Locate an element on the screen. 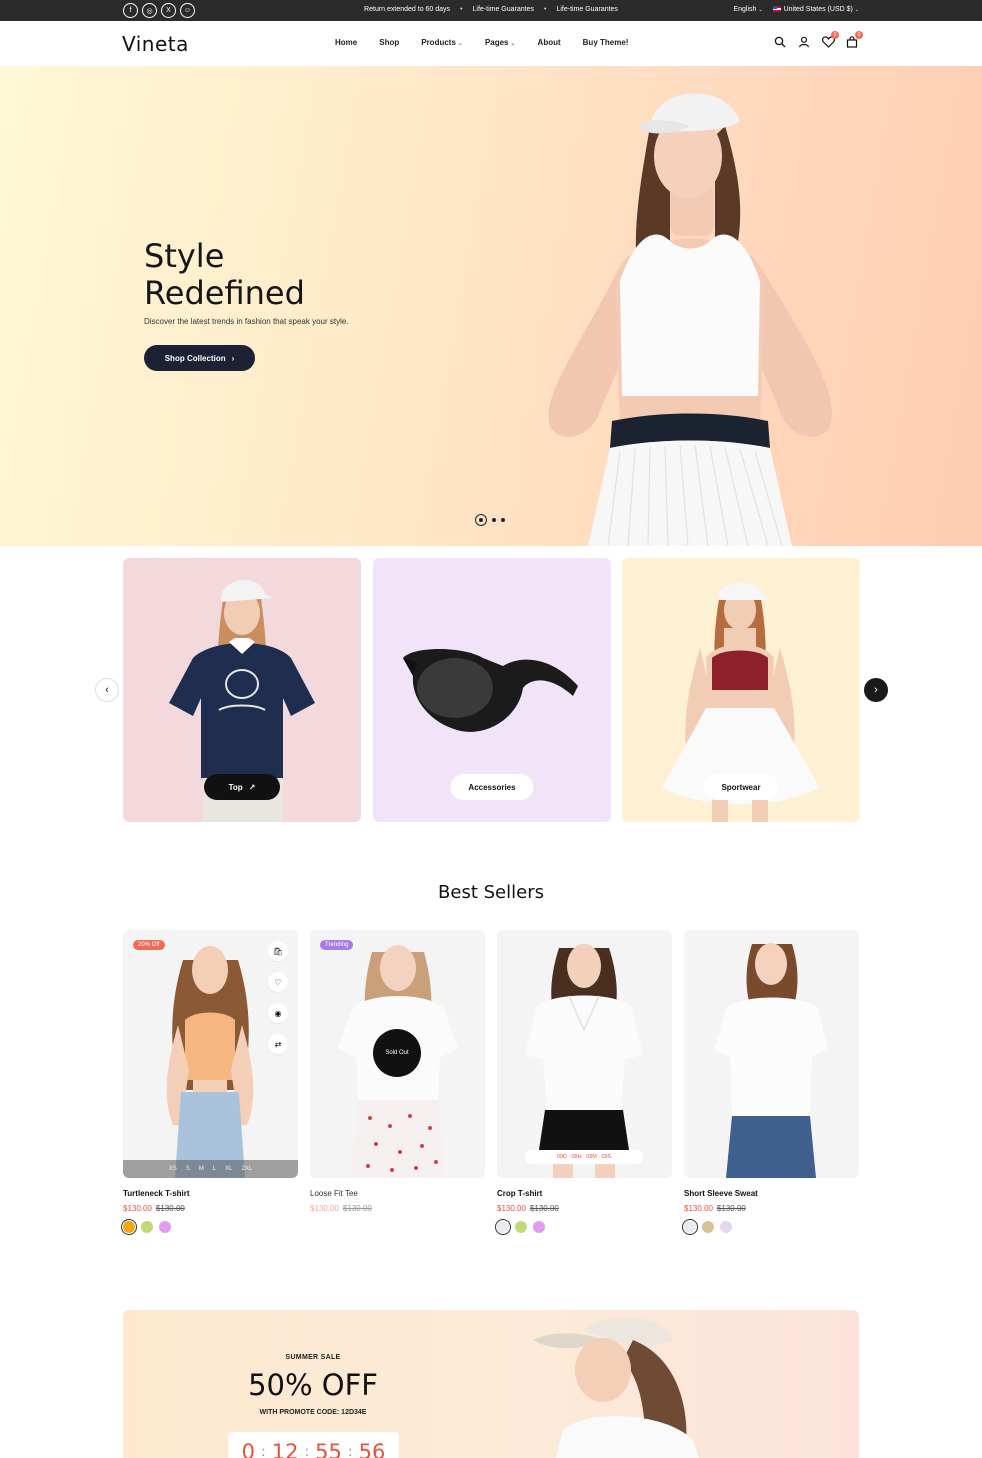 The width and height of the screenshot is (982, 1458). language-select: English ⌄ is located at coordinates (747, 9).